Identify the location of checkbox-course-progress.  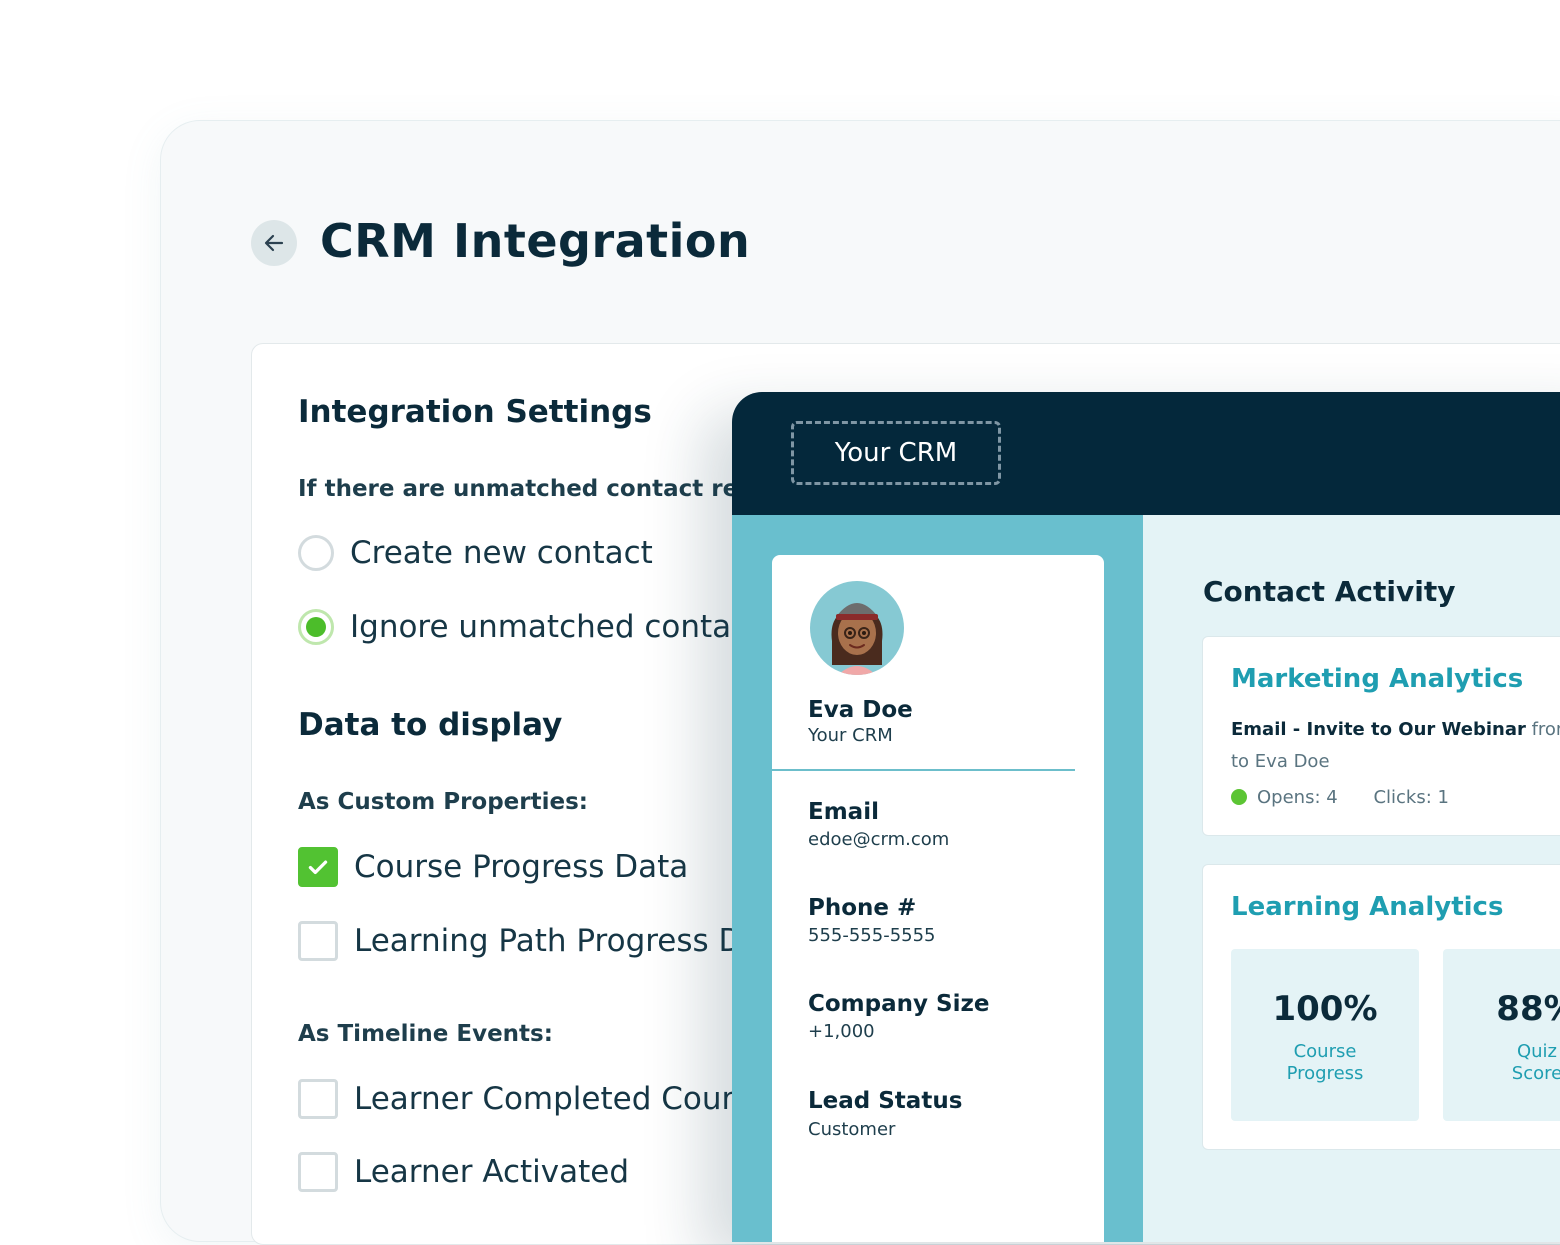
(318, 867).